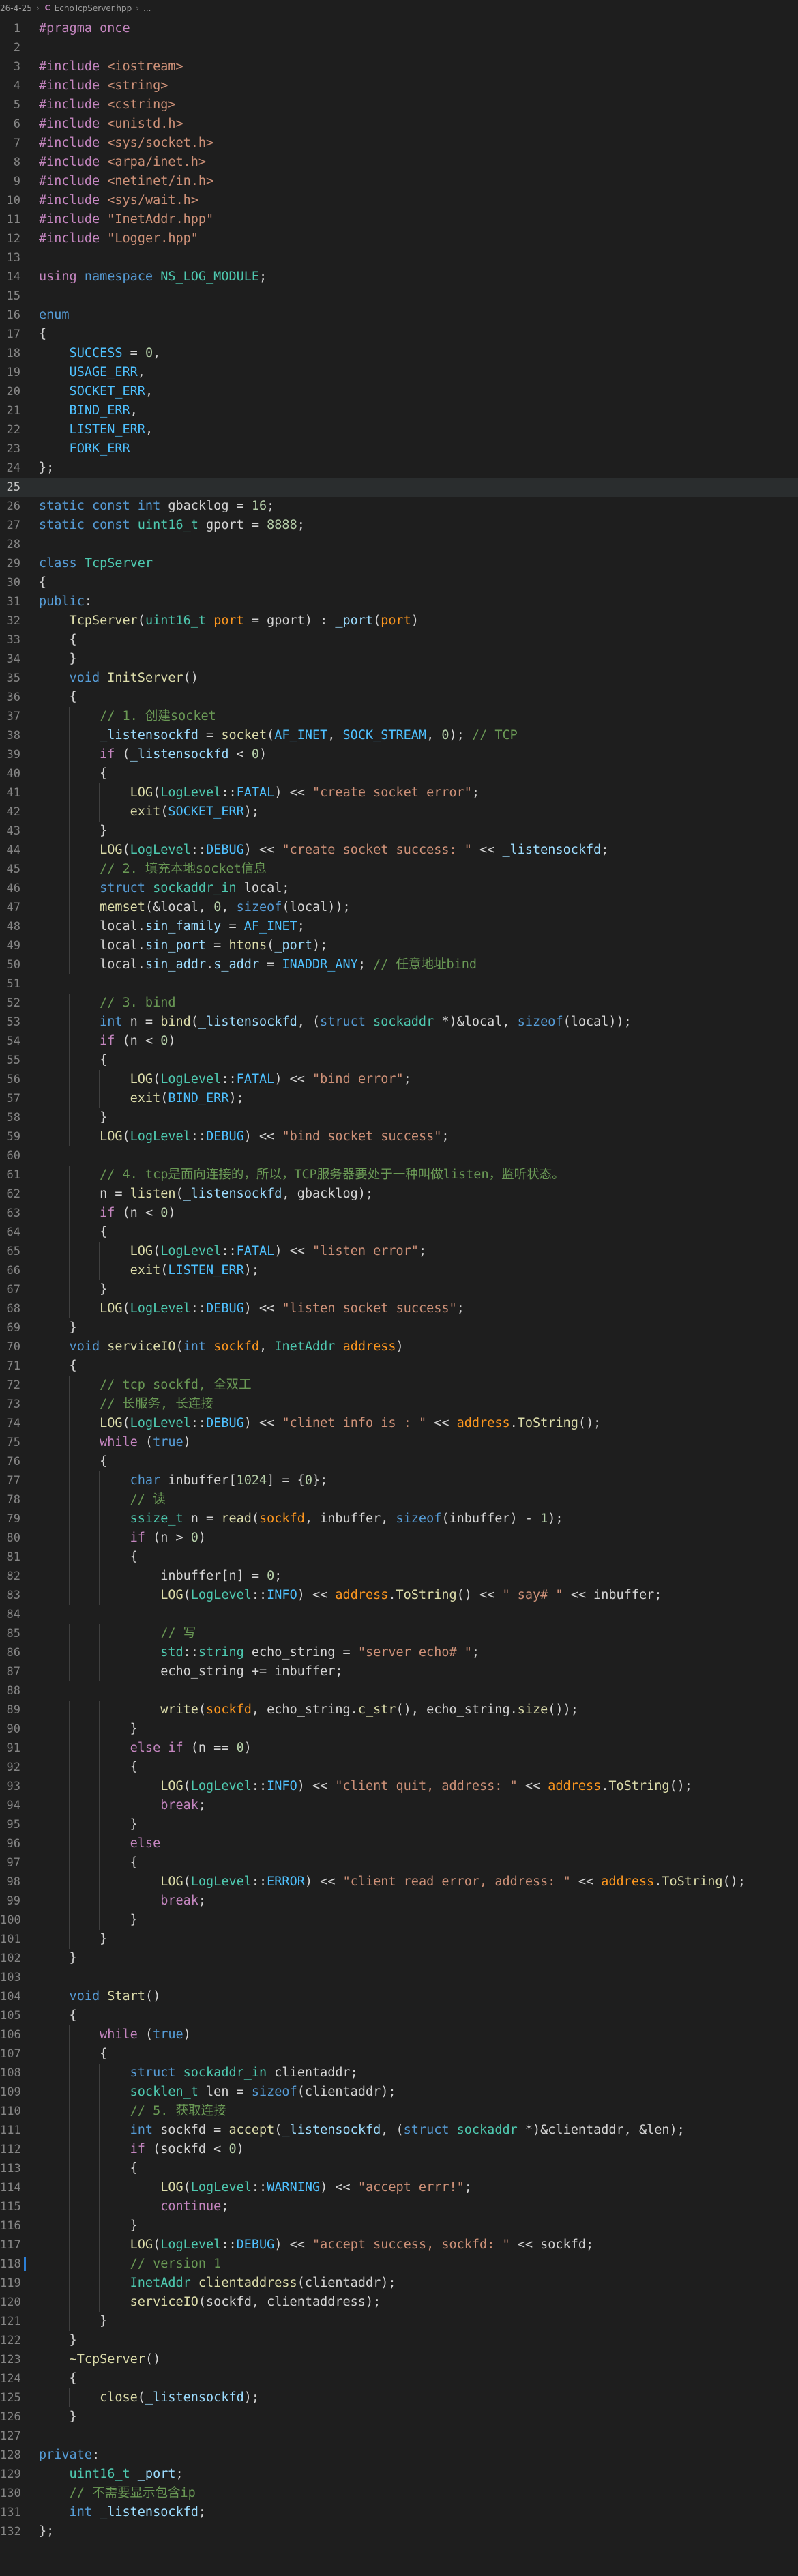 This screenshot has height=2576, width=798. What do you see at coordinates (399, 1041) in the screenshot?
I see `code-line: 54 if (n < 0)` at bounding box center [399, 1041].